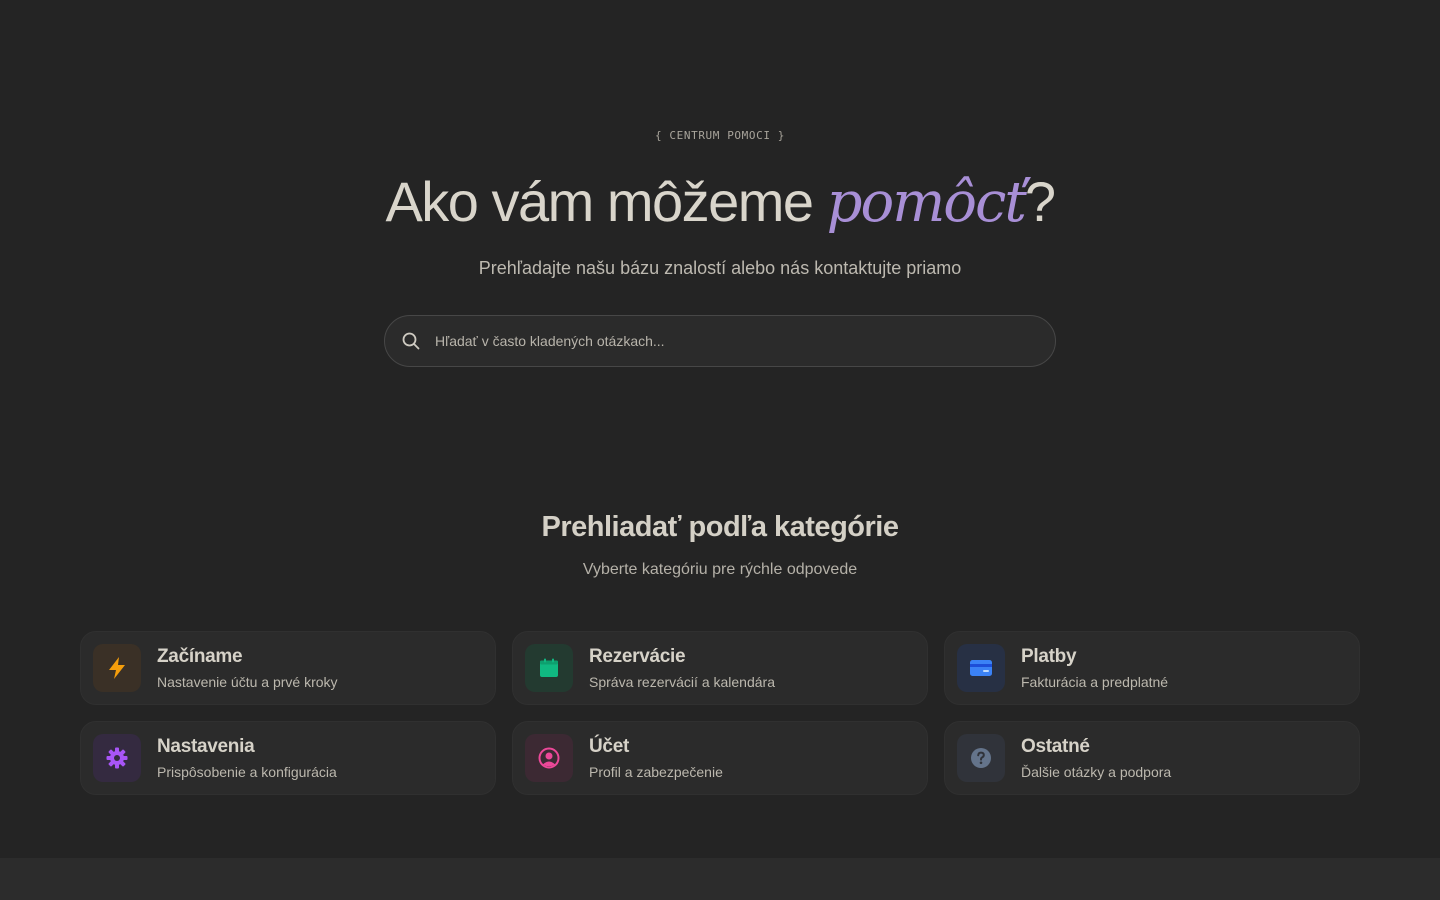 This screenshot has width=1440, height=900. I want to click on headline-end: ?, so click(1040, 201).